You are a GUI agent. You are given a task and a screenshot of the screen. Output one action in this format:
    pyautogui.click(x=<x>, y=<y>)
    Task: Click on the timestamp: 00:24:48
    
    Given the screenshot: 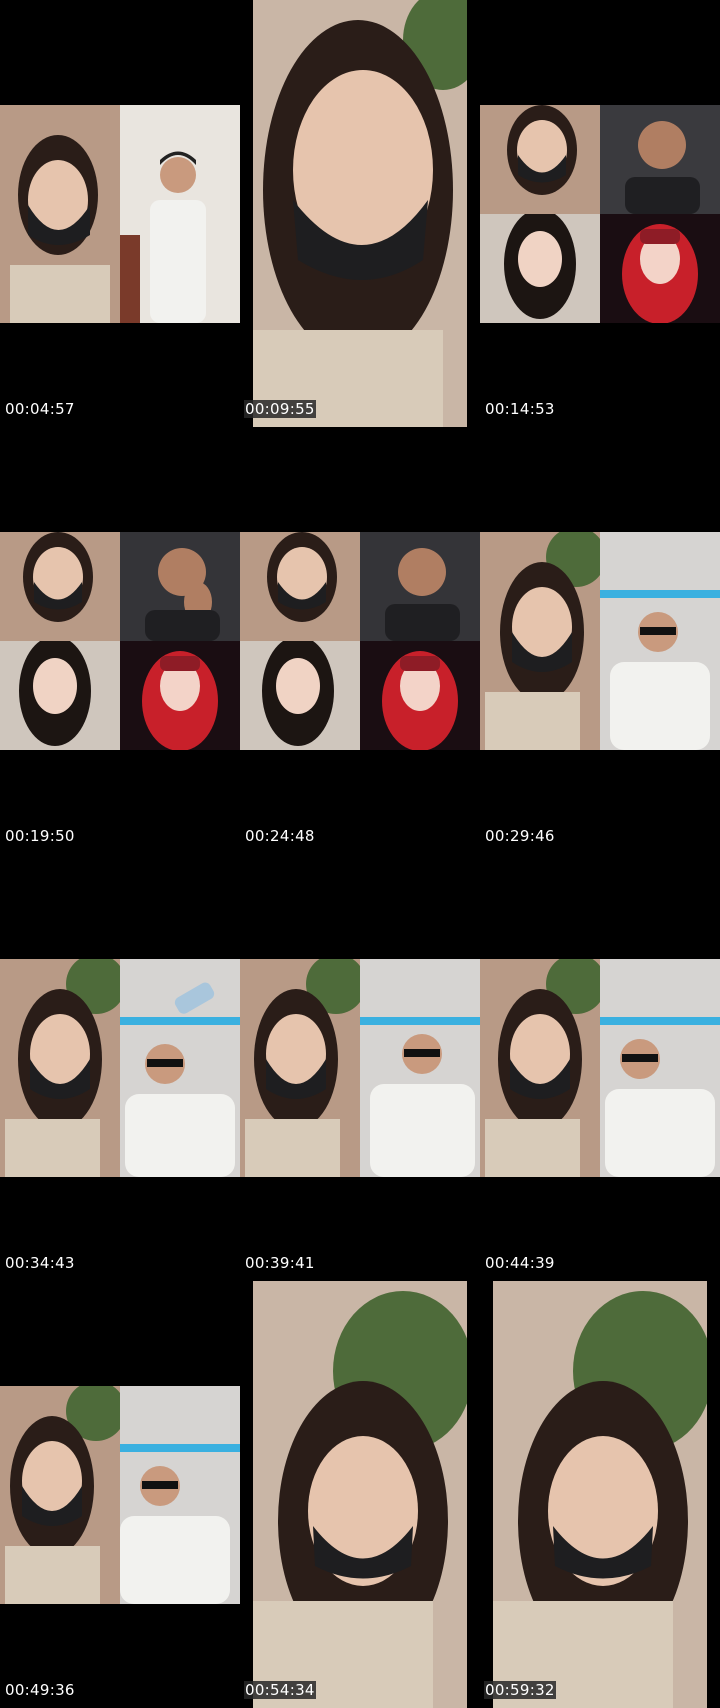 What is the action you would take?
    pyautogui.click(x=280, y=836)
    